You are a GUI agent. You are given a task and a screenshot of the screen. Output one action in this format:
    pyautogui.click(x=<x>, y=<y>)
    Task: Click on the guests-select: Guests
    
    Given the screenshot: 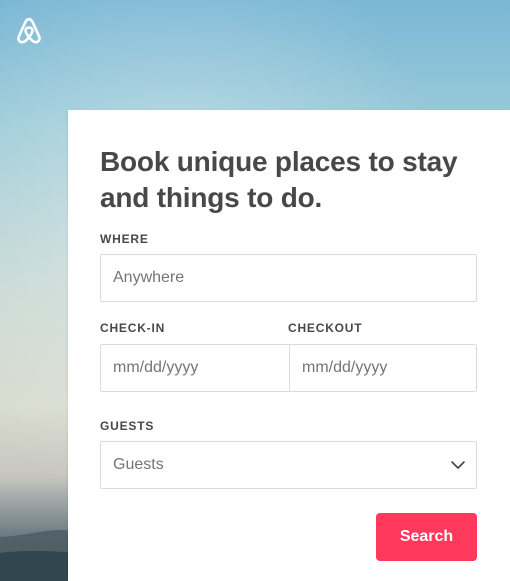 What is the action you would take?
    pyautogui.click(x=288, y=465)
    